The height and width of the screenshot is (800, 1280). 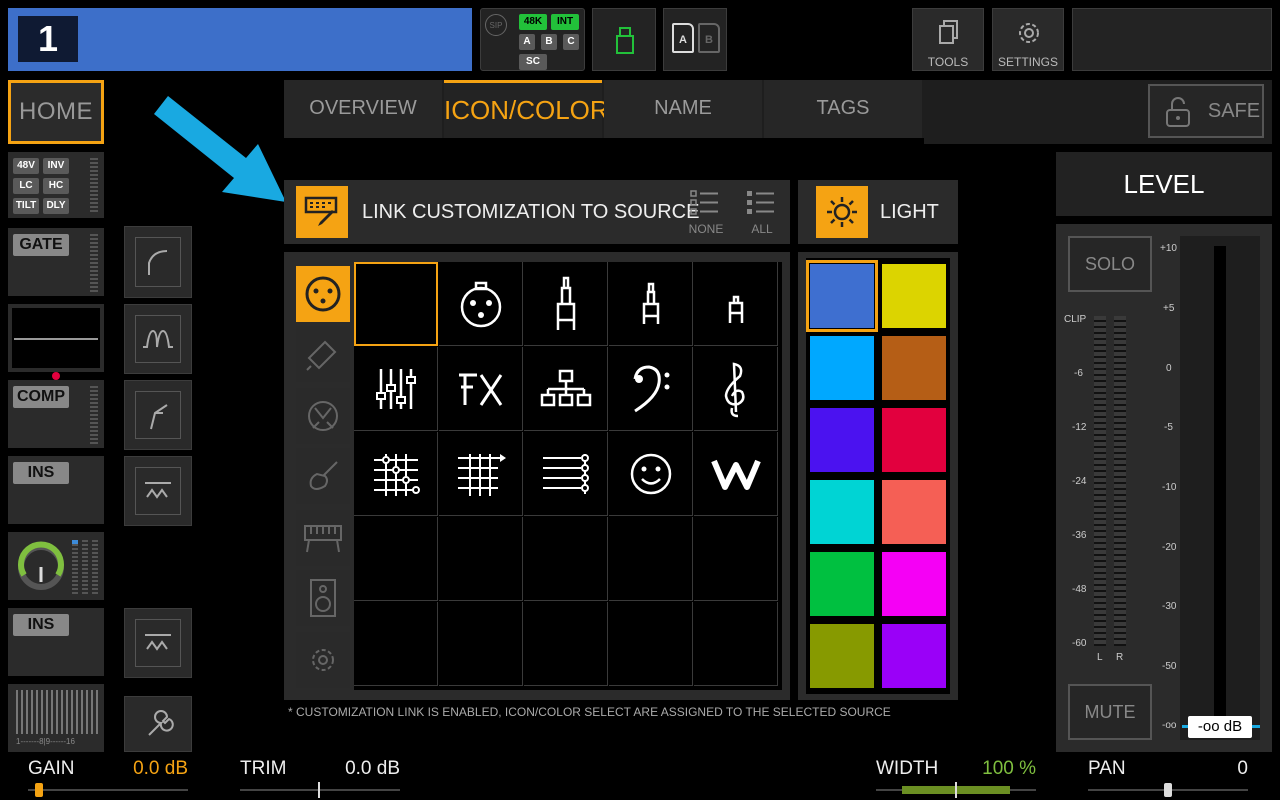 I want to click on icon-cell-xlr, so click(x=481, y=304).